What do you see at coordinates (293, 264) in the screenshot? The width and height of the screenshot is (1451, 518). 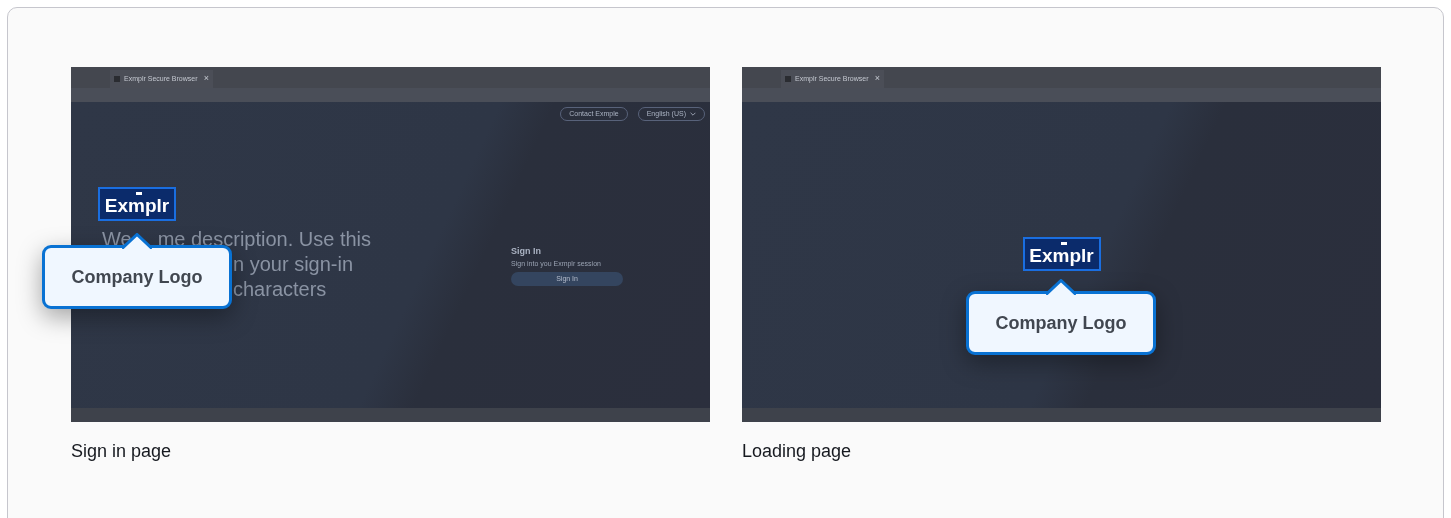 I see `welcome-text: n your sign-in` at bounding box center [293, 264].